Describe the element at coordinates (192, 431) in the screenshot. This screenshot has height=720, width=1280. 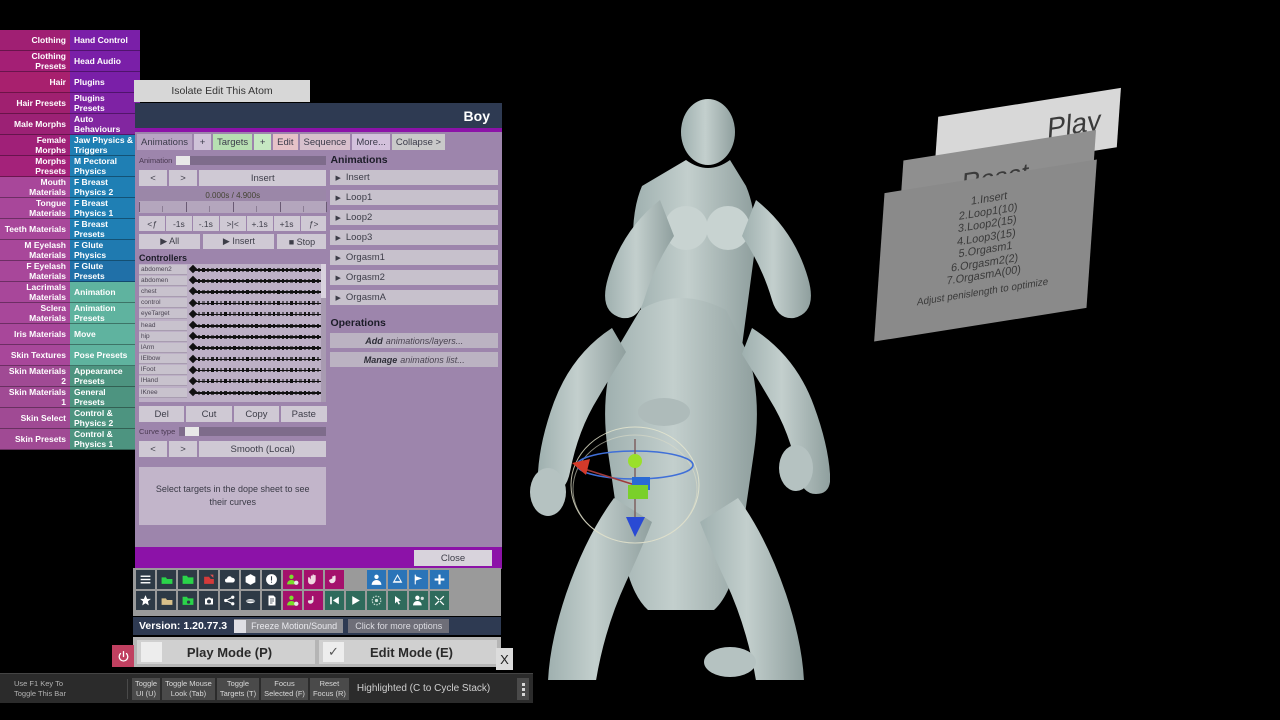
I see `curve-type-slider-knob` at that location.